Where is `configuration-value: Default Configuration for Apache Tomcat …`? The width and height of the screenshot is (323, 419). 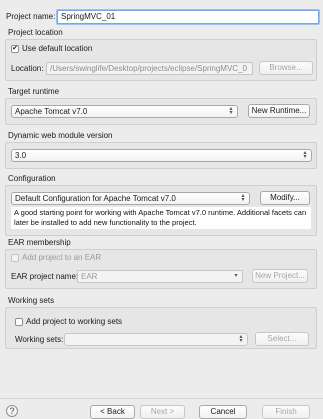
configuration-value: Default Configuration for Apache Tomcat … is located at coordinates (95, 198).